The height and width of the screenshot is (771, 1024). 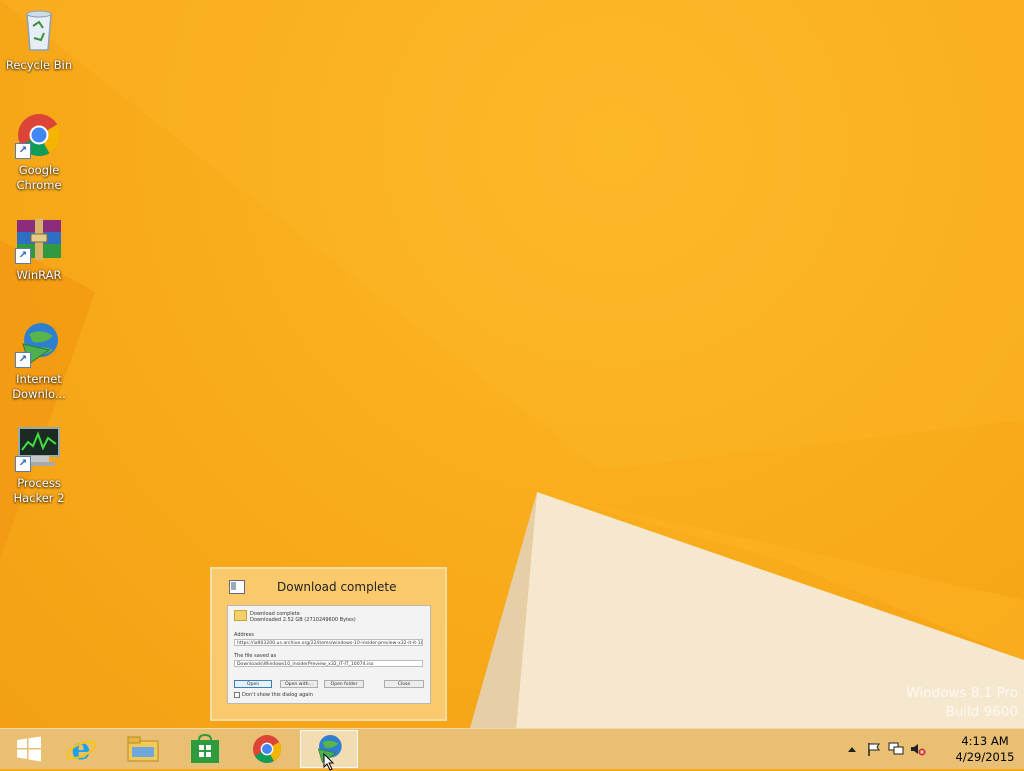 What do you see at coordinates (237, 695) in the screenshot?
I see `checkbox` at bounding box center [237, 695].